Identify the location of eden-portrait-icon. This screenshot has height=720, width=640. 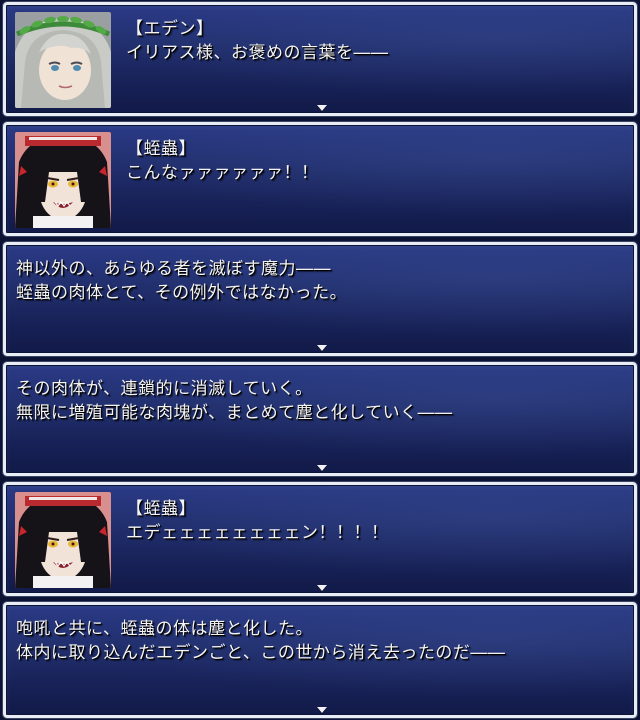
(63, 60).